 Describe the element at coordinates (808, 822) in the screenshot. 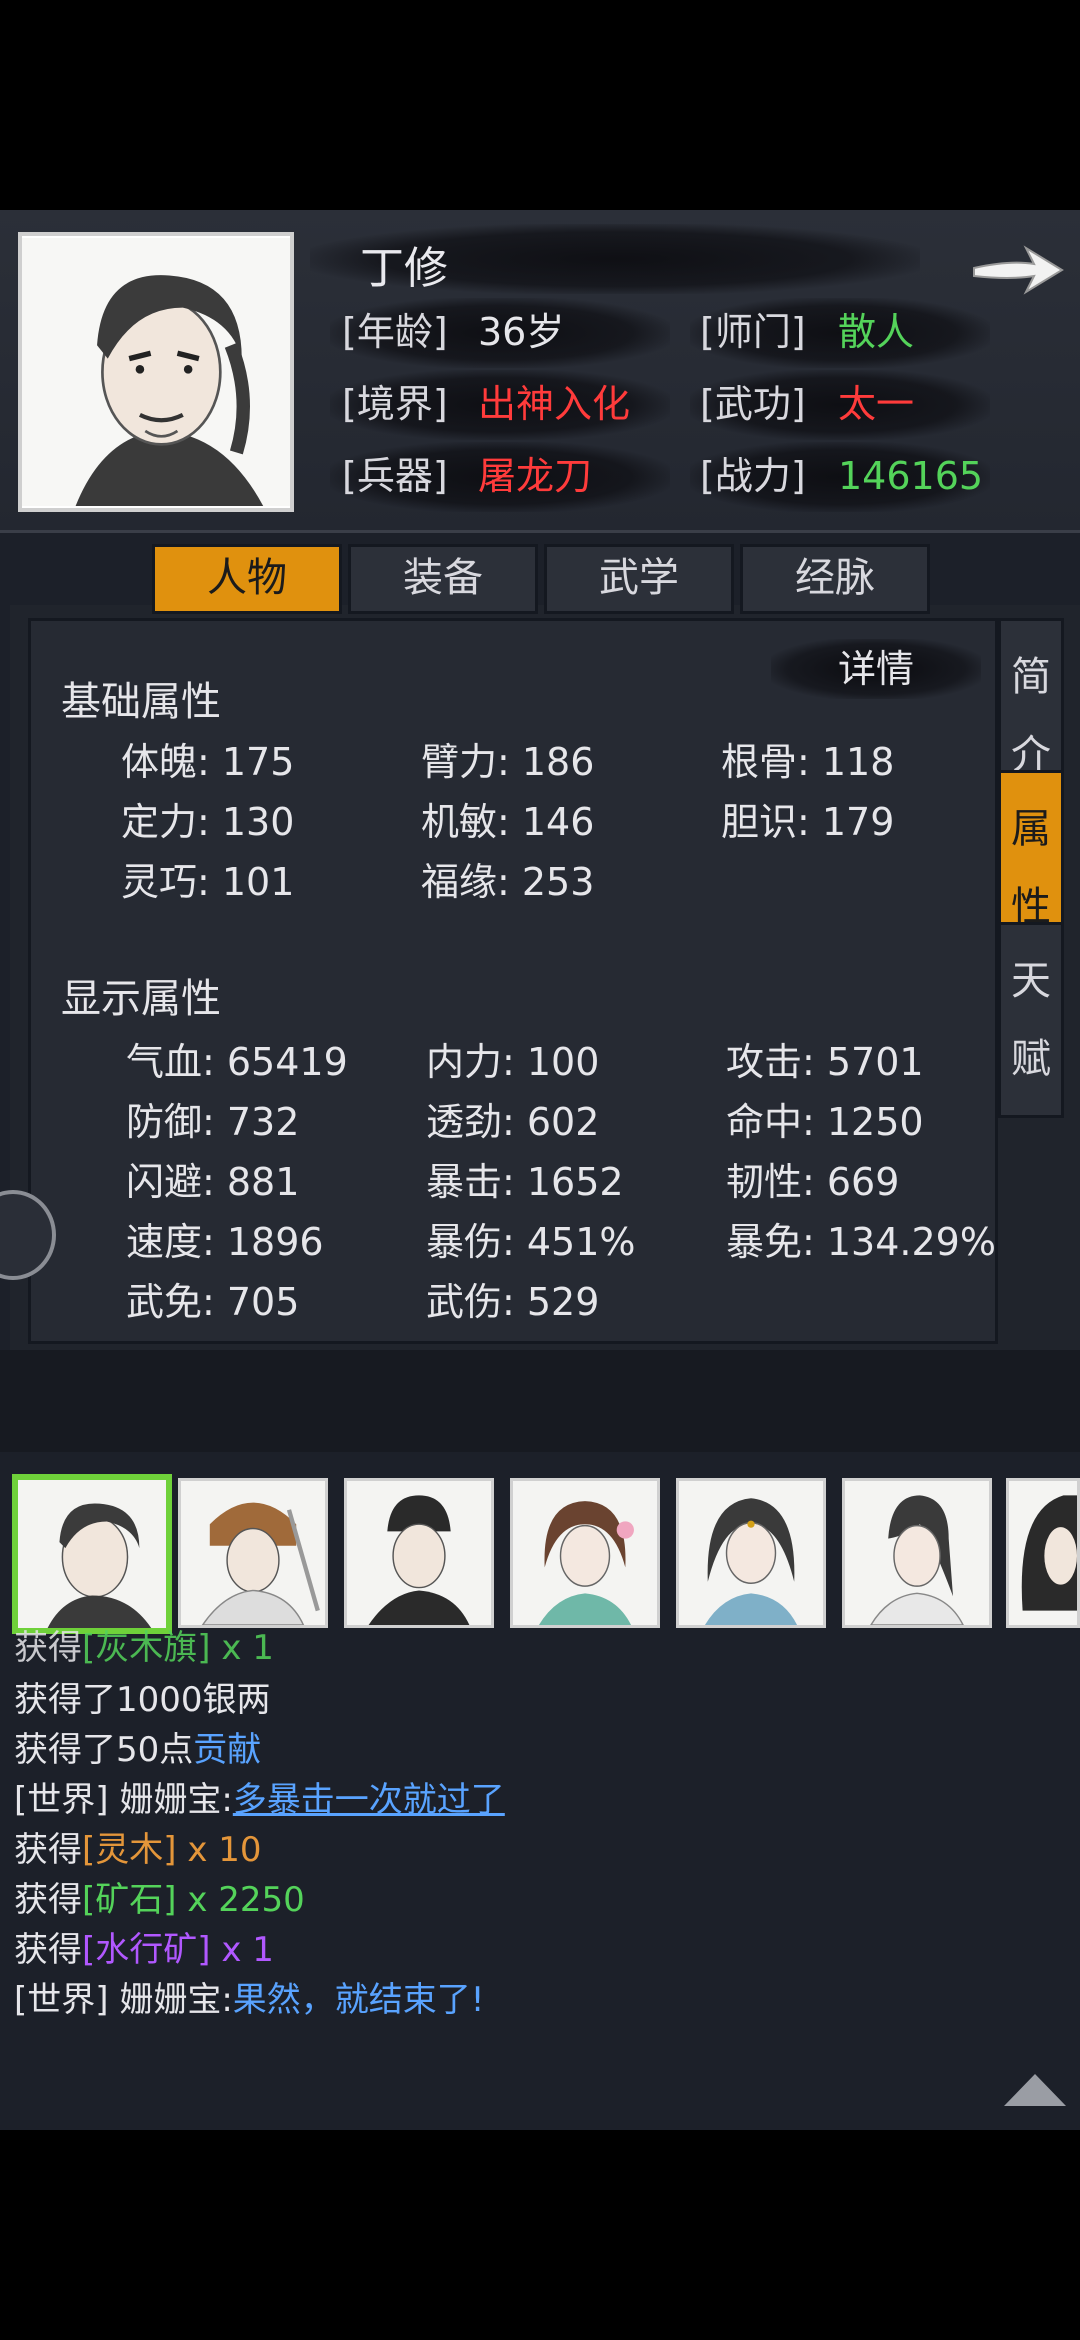

I see `stat-courage: 胆识: 179` at that location.